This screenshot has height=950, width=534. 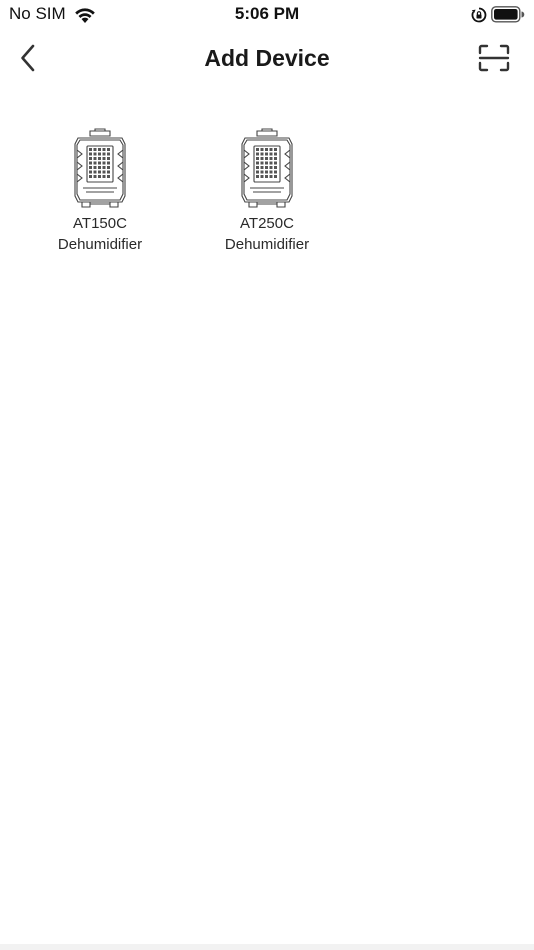 I want to click on scan-icon, so click(x=494, y=60).